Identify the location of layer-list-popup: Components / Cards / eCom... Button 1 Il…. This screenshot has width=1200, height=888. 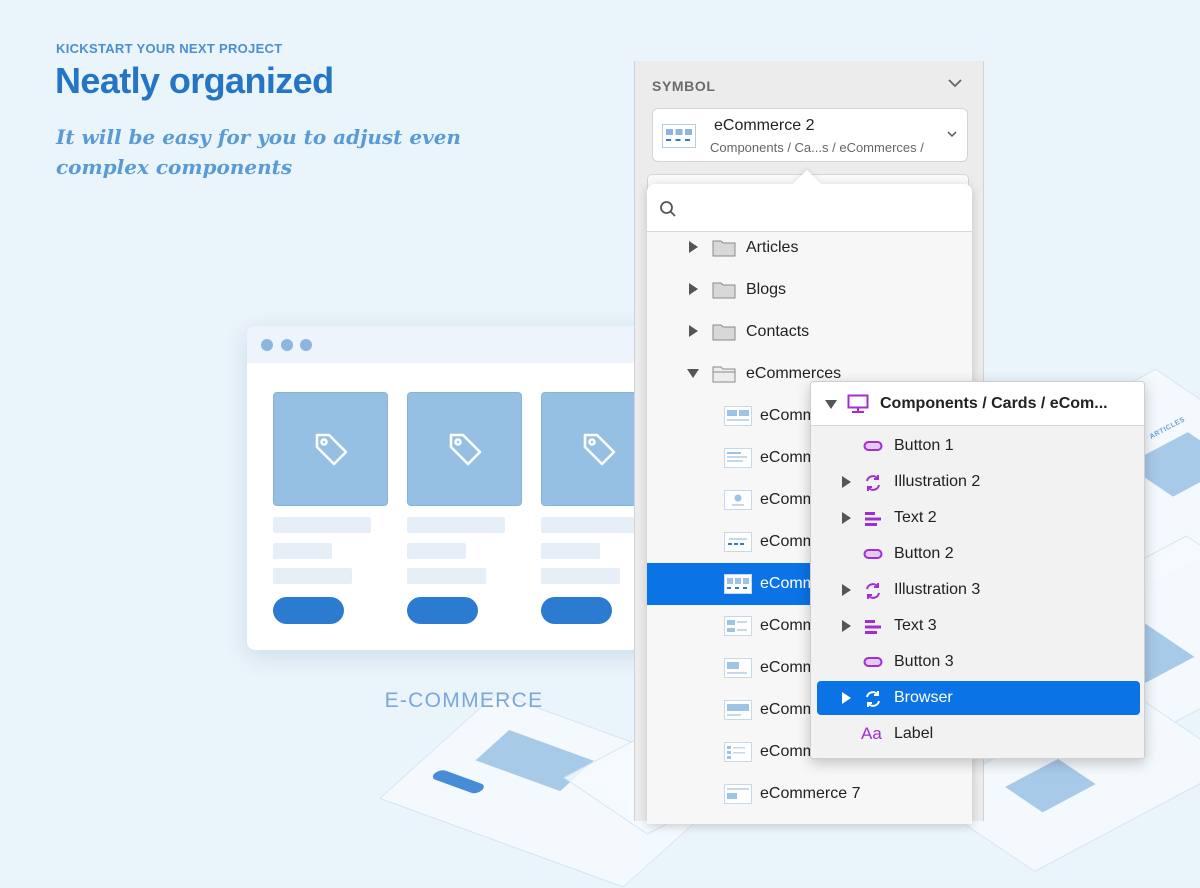
(977, 570).